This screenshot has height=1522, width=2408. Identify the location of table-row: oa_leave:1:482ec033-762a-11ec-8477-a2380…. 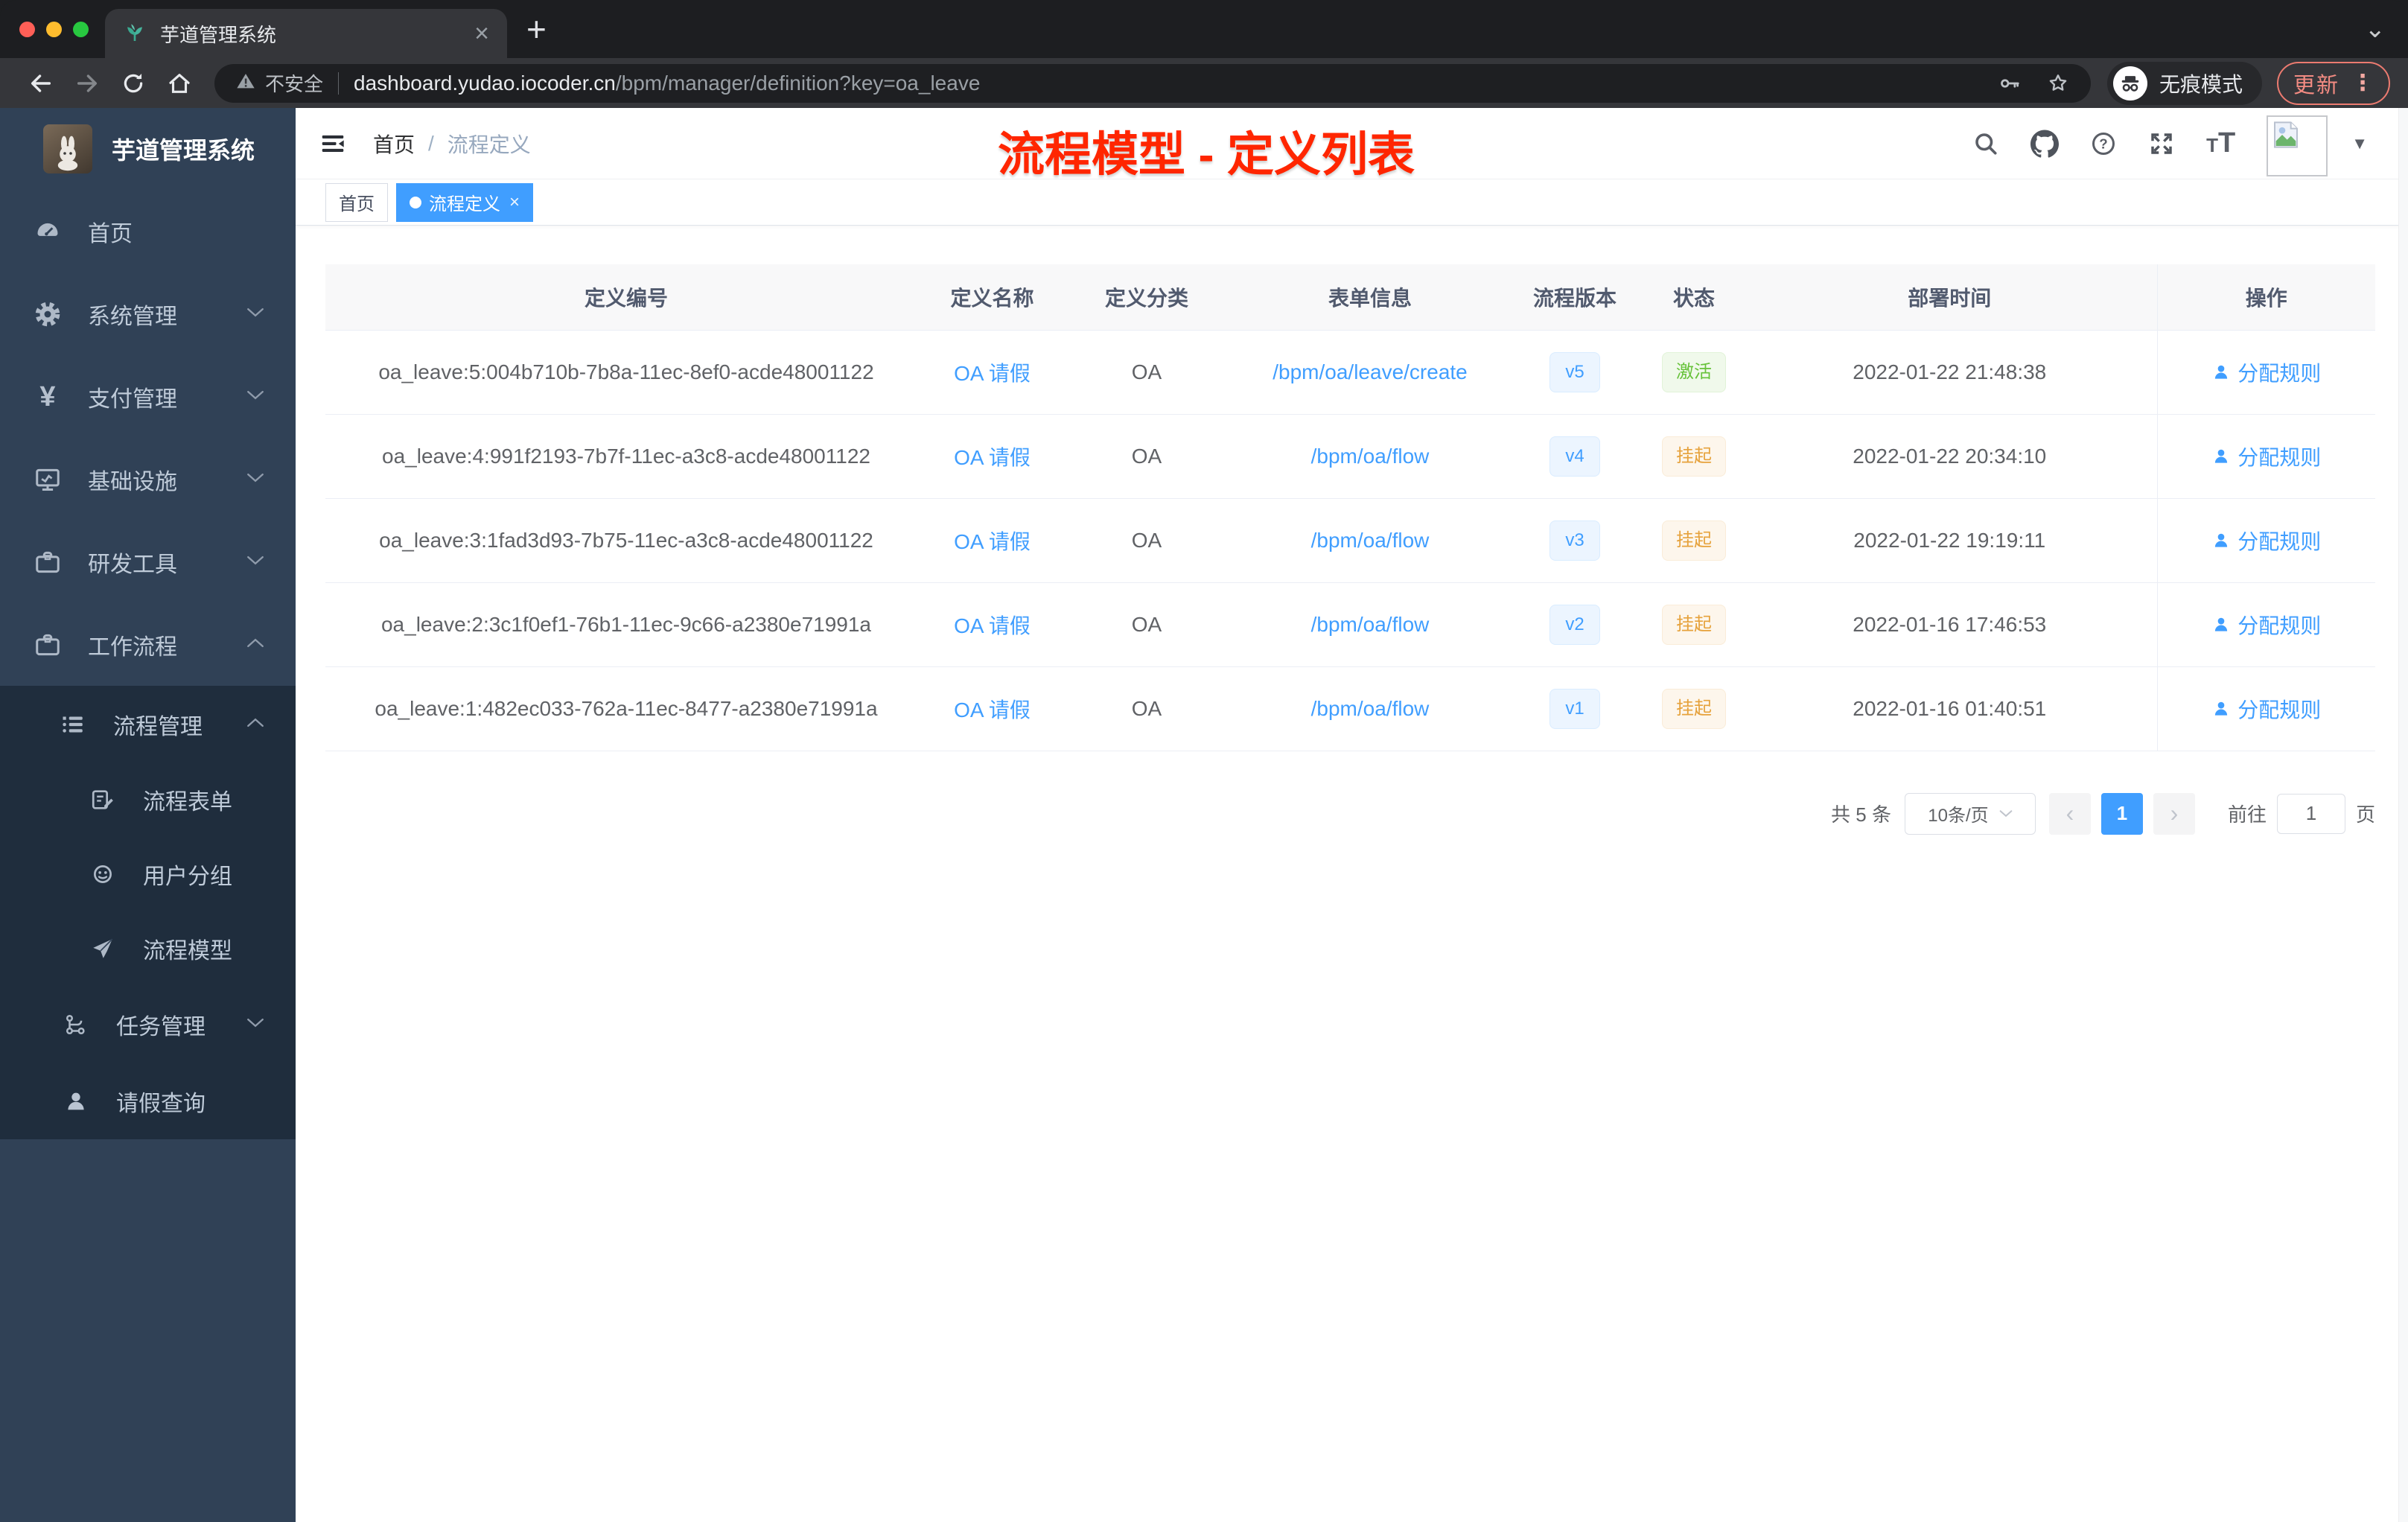
(1350, 708).